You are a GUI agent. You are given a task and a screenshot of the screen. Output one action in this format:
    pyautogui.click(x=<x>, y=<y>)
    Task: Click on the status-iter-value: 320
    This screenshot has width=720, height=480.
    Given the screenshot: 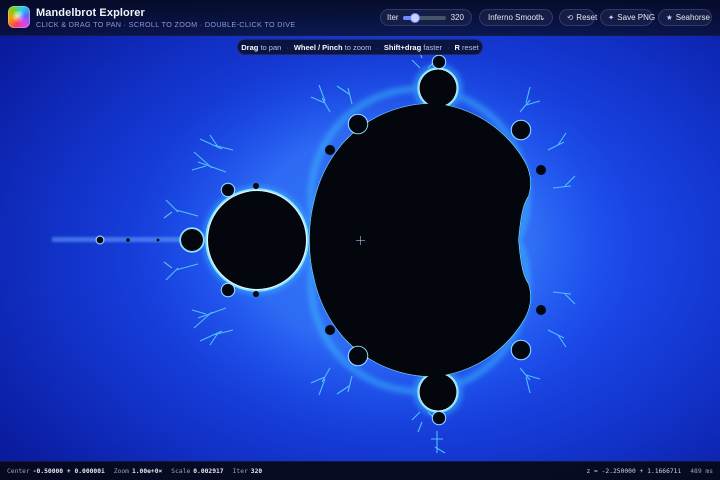 What is the action you would take?
    pyautogui.click(x=256, y=471)
    